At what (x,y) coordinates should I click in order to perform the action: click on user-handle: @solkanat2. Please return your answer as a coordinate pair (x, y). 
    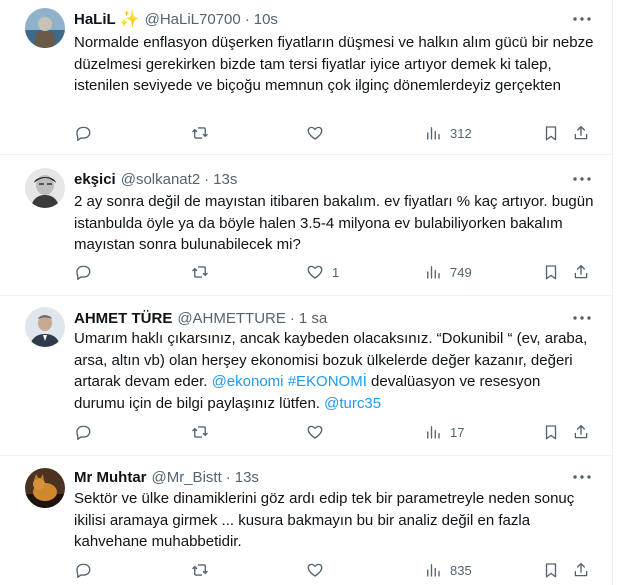
    Looking at the image, I should click on (160, 179).